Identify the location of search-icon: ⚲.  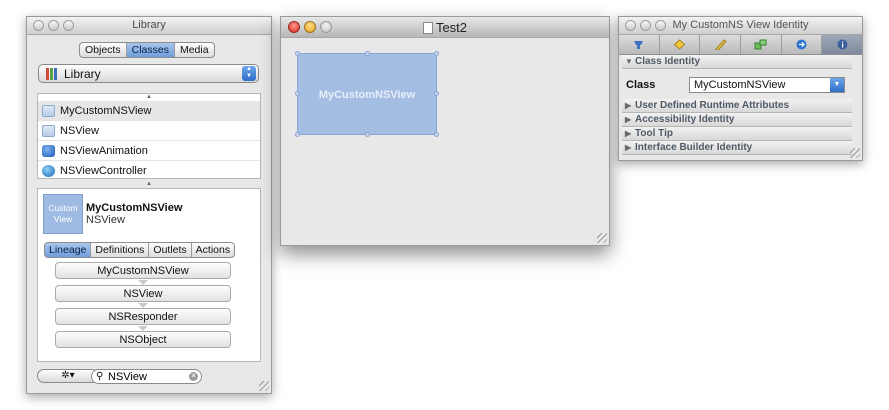
(100, 376).